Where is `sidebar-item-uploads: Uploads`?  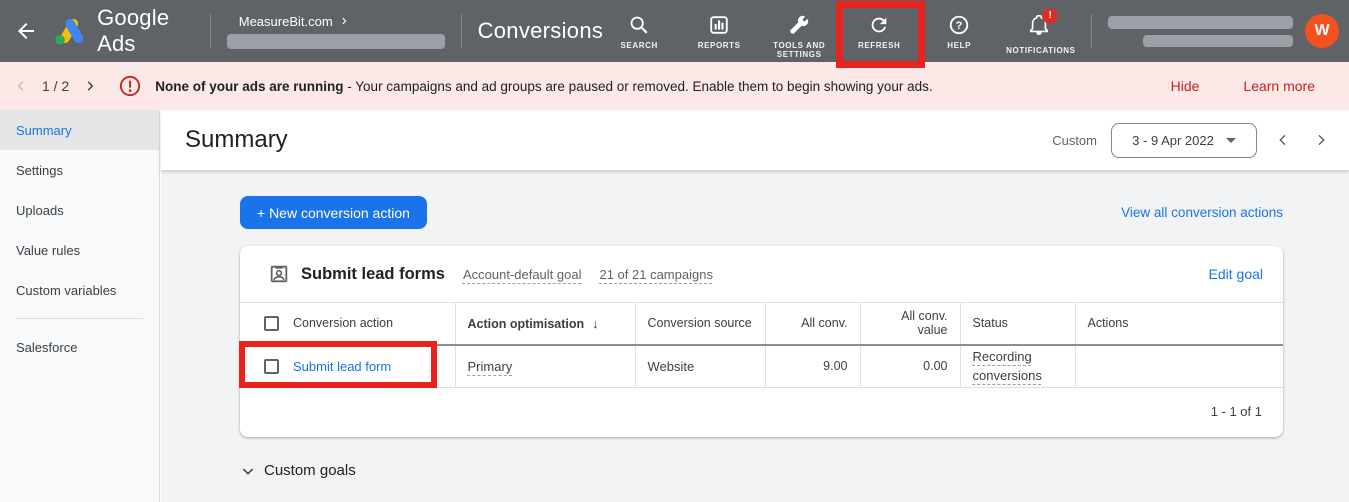
sidebar-item-uploads: Uploads is located at coordinates (79, 210).